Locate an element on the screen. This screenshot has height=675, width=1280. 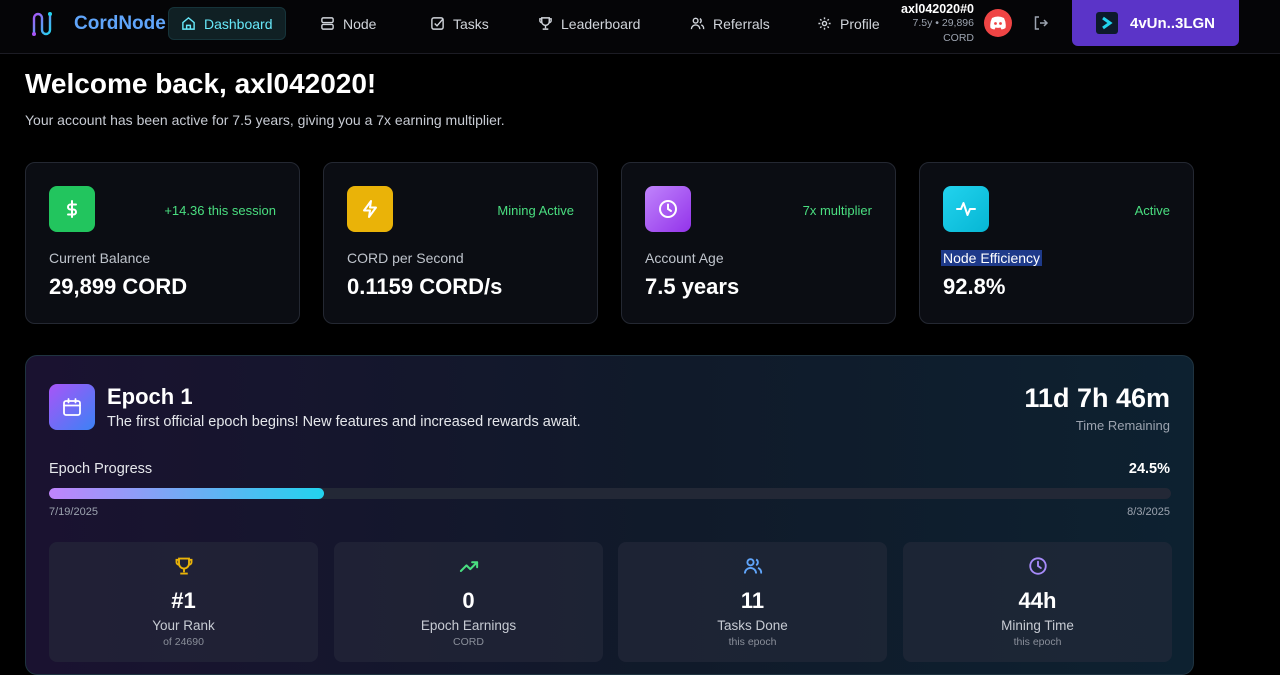
metric-sub: CORD is located at coordinates (468, 642).